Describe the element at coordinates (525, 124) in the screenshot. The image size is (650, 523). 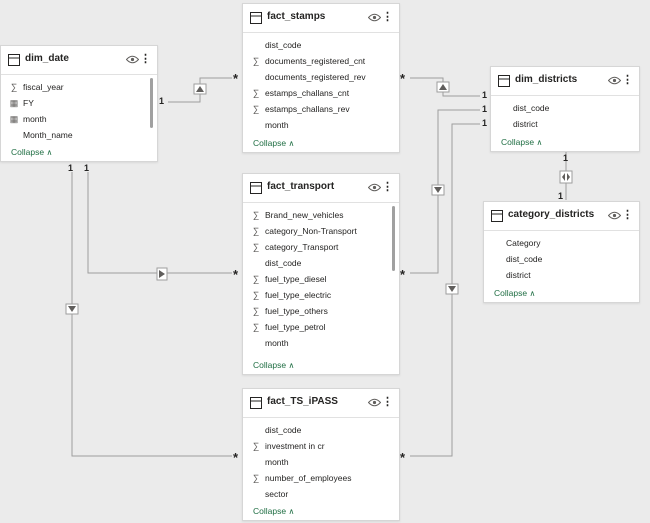
I see `field-name: district` at that location.